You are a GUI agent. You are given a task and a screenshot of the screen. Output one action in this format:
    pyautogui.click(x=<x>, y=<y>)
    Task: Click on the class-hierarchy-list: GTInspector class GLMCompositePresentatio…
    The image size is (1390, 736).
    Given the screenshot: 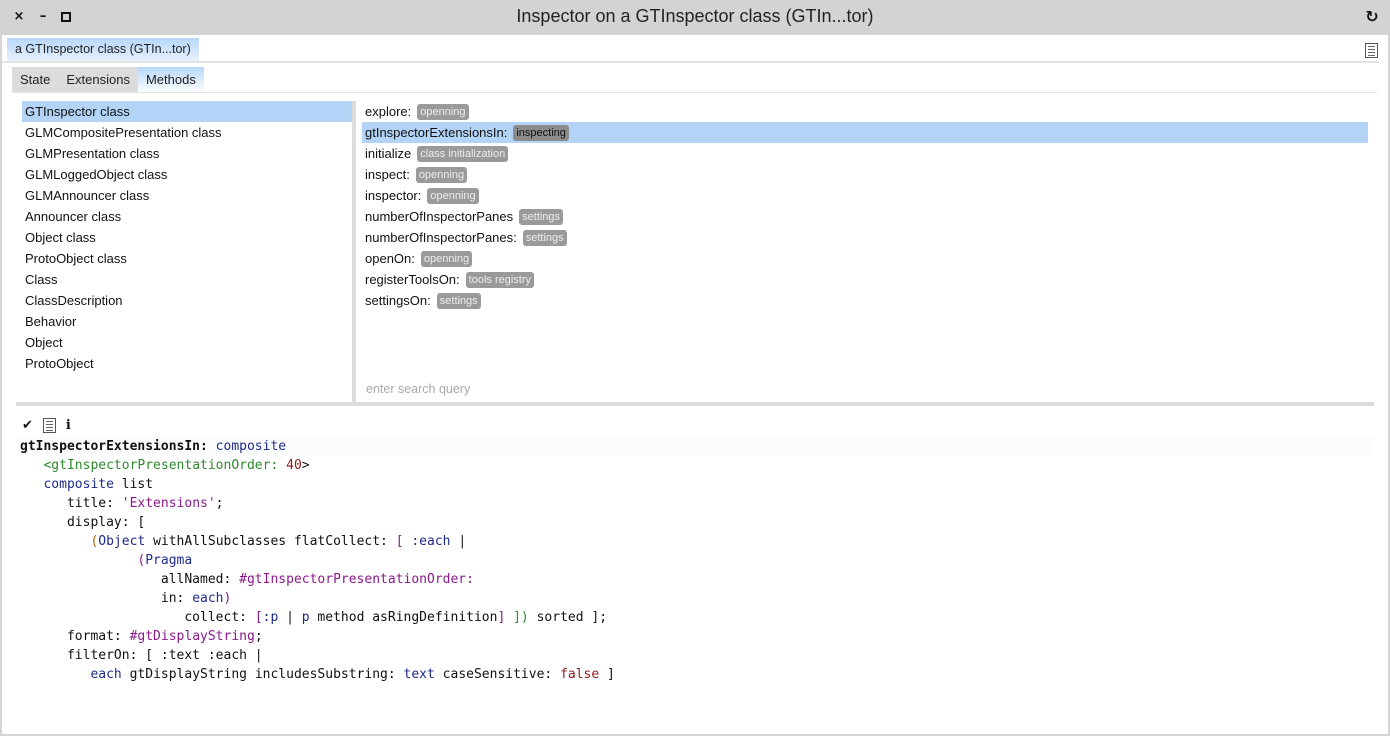 What is the action you would take?
    pyautogui.click(x=187, y=252)
    